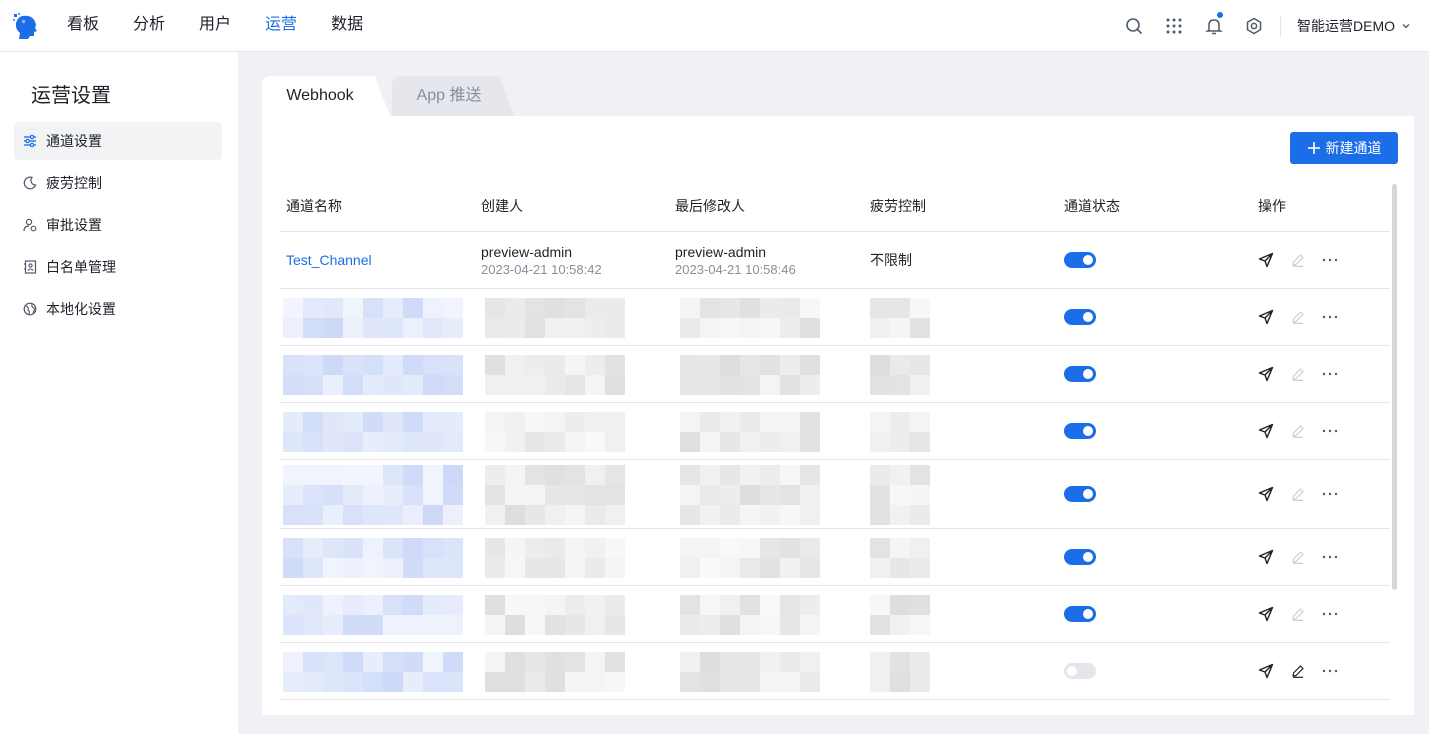  I want to click on table-scrollbar, so click(1394, 387).